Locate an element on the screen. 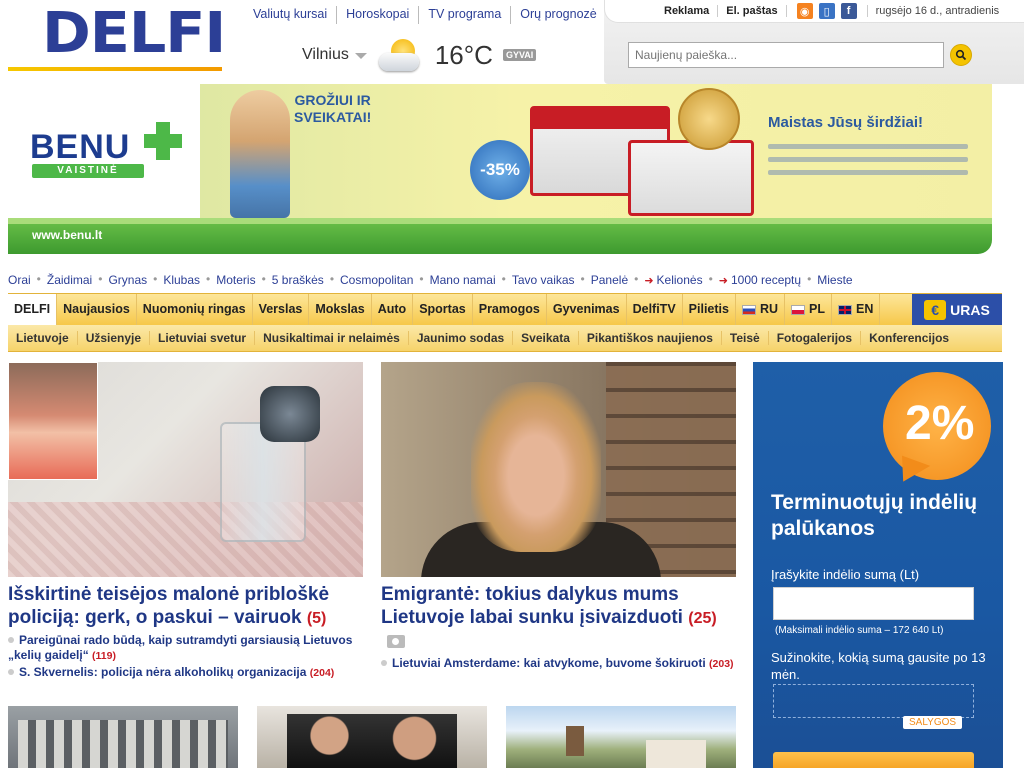 The height and width of the screenshot is (768, 1024). pharmacy-cross-icon is located at coordinates (163, 141).